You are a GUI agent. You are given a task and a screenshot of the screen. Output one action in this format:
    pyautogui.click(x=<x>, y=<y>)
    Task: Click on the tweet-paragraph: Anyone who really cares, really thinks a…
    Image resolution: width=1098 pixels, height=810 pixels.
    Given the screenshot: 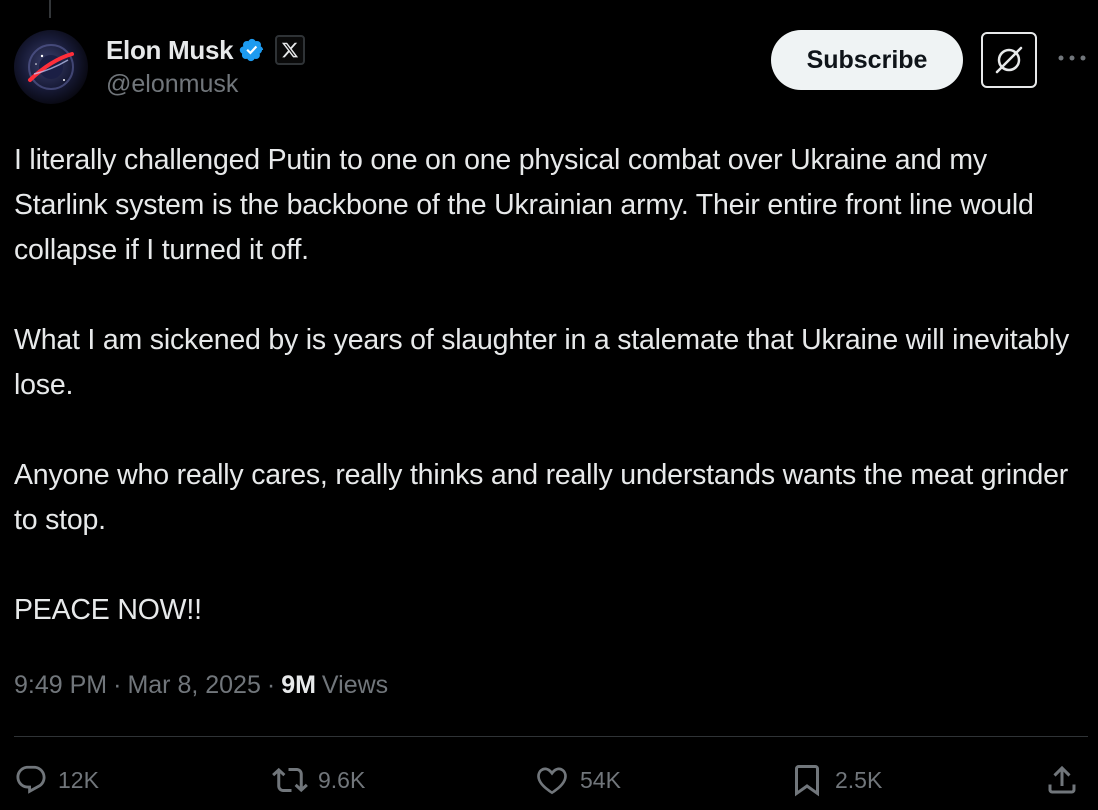 What is the action you would take?
    pyautogui.click(x=541, y=497)
    